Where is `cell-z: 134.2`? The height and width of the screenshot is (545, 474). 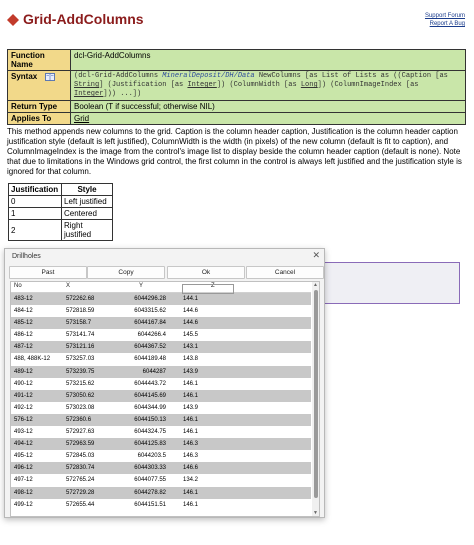 cell-z: 134.2 is located at coordinates (190, 480).